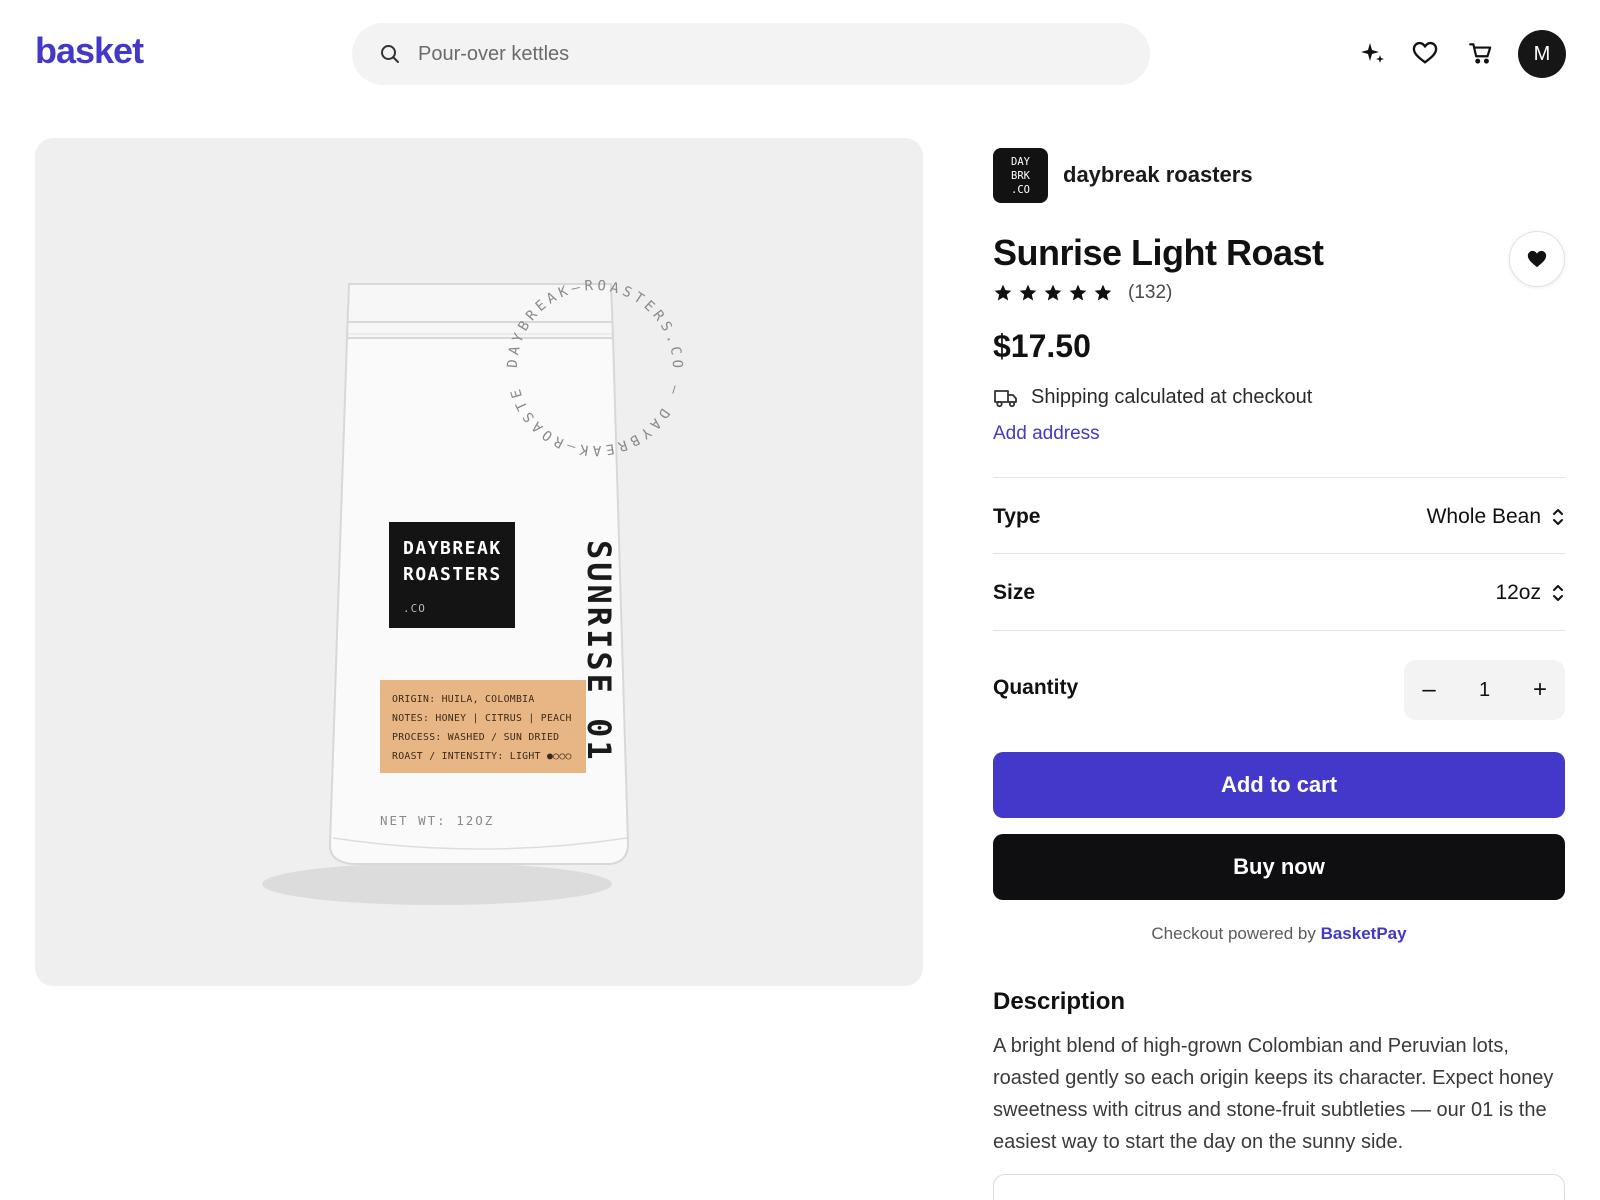 The width and height of the screenshot is (1600, 1200). Describe the element at coordinates (1364, 933) in the screenshot. I see `basketpay-link: BasketPay` at that location.